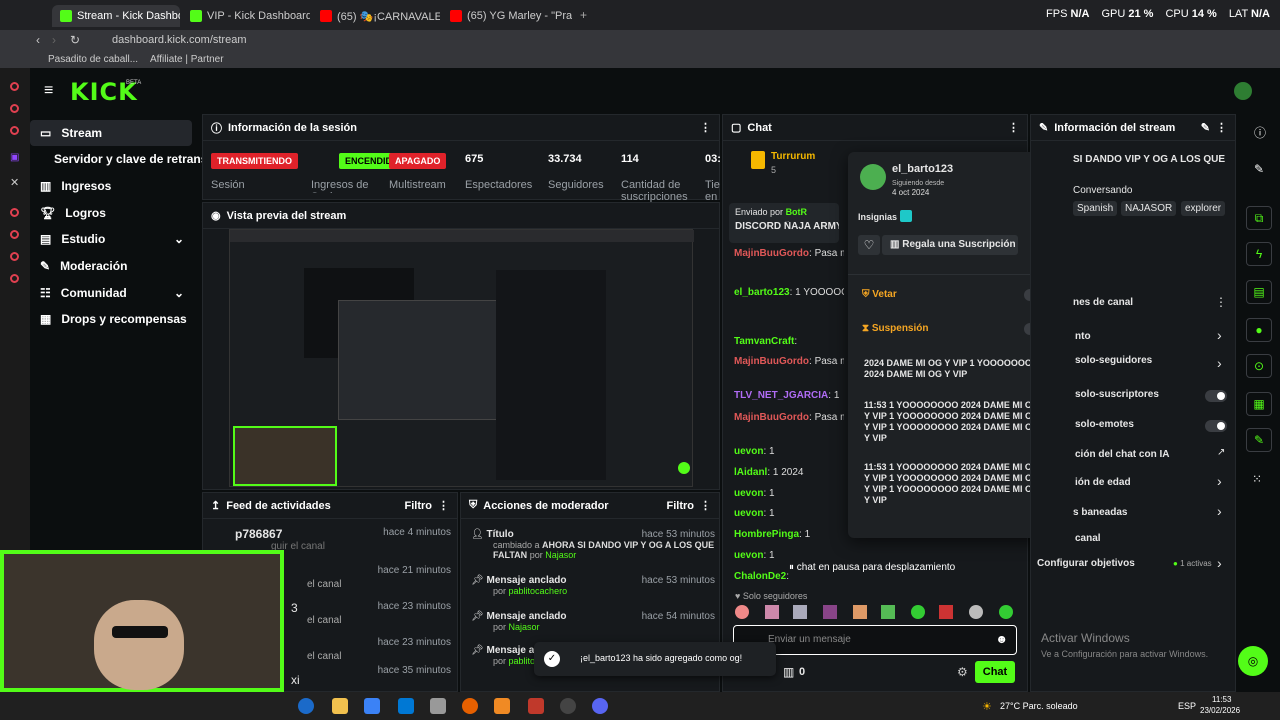 Image resolution: width=1280 pixels, height=720 pixels. I want to click on emoji-icon: ☻, so click(1001, 639).